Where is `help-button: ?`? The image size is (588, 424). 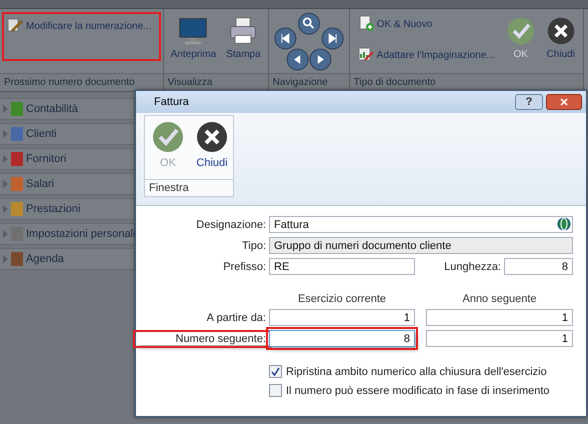
help-button: ? is located at coordinates (529, 102).